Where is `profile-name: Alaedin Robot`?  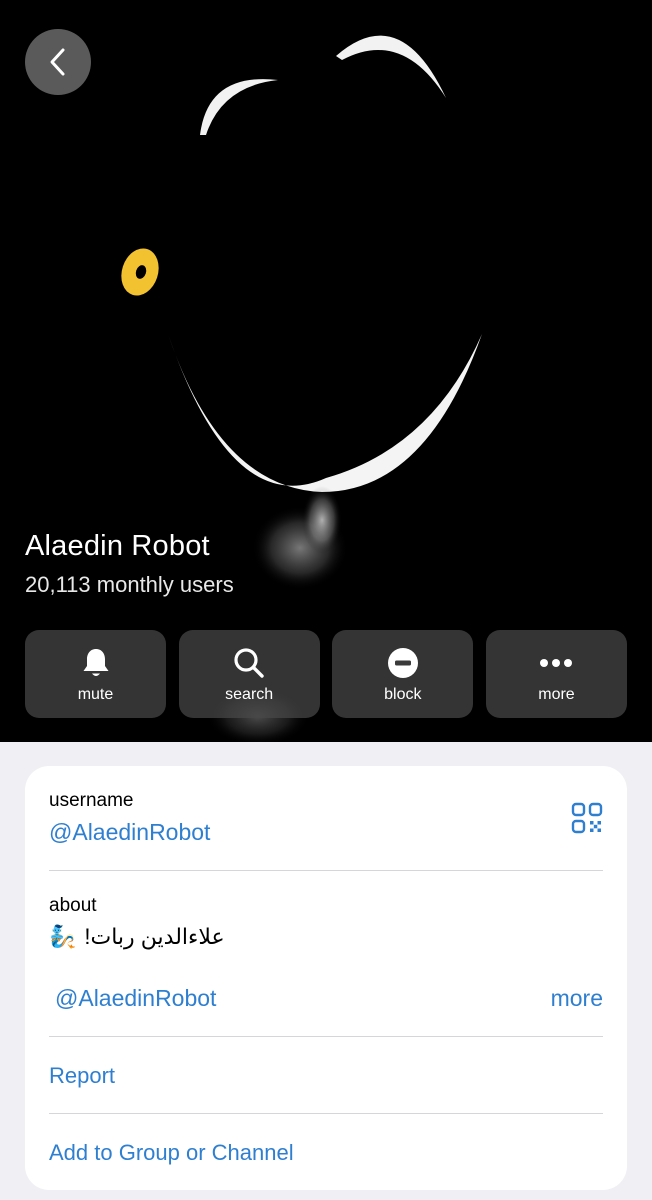 profile-name: Alaedin Robot is located at coordinates (117, 546).